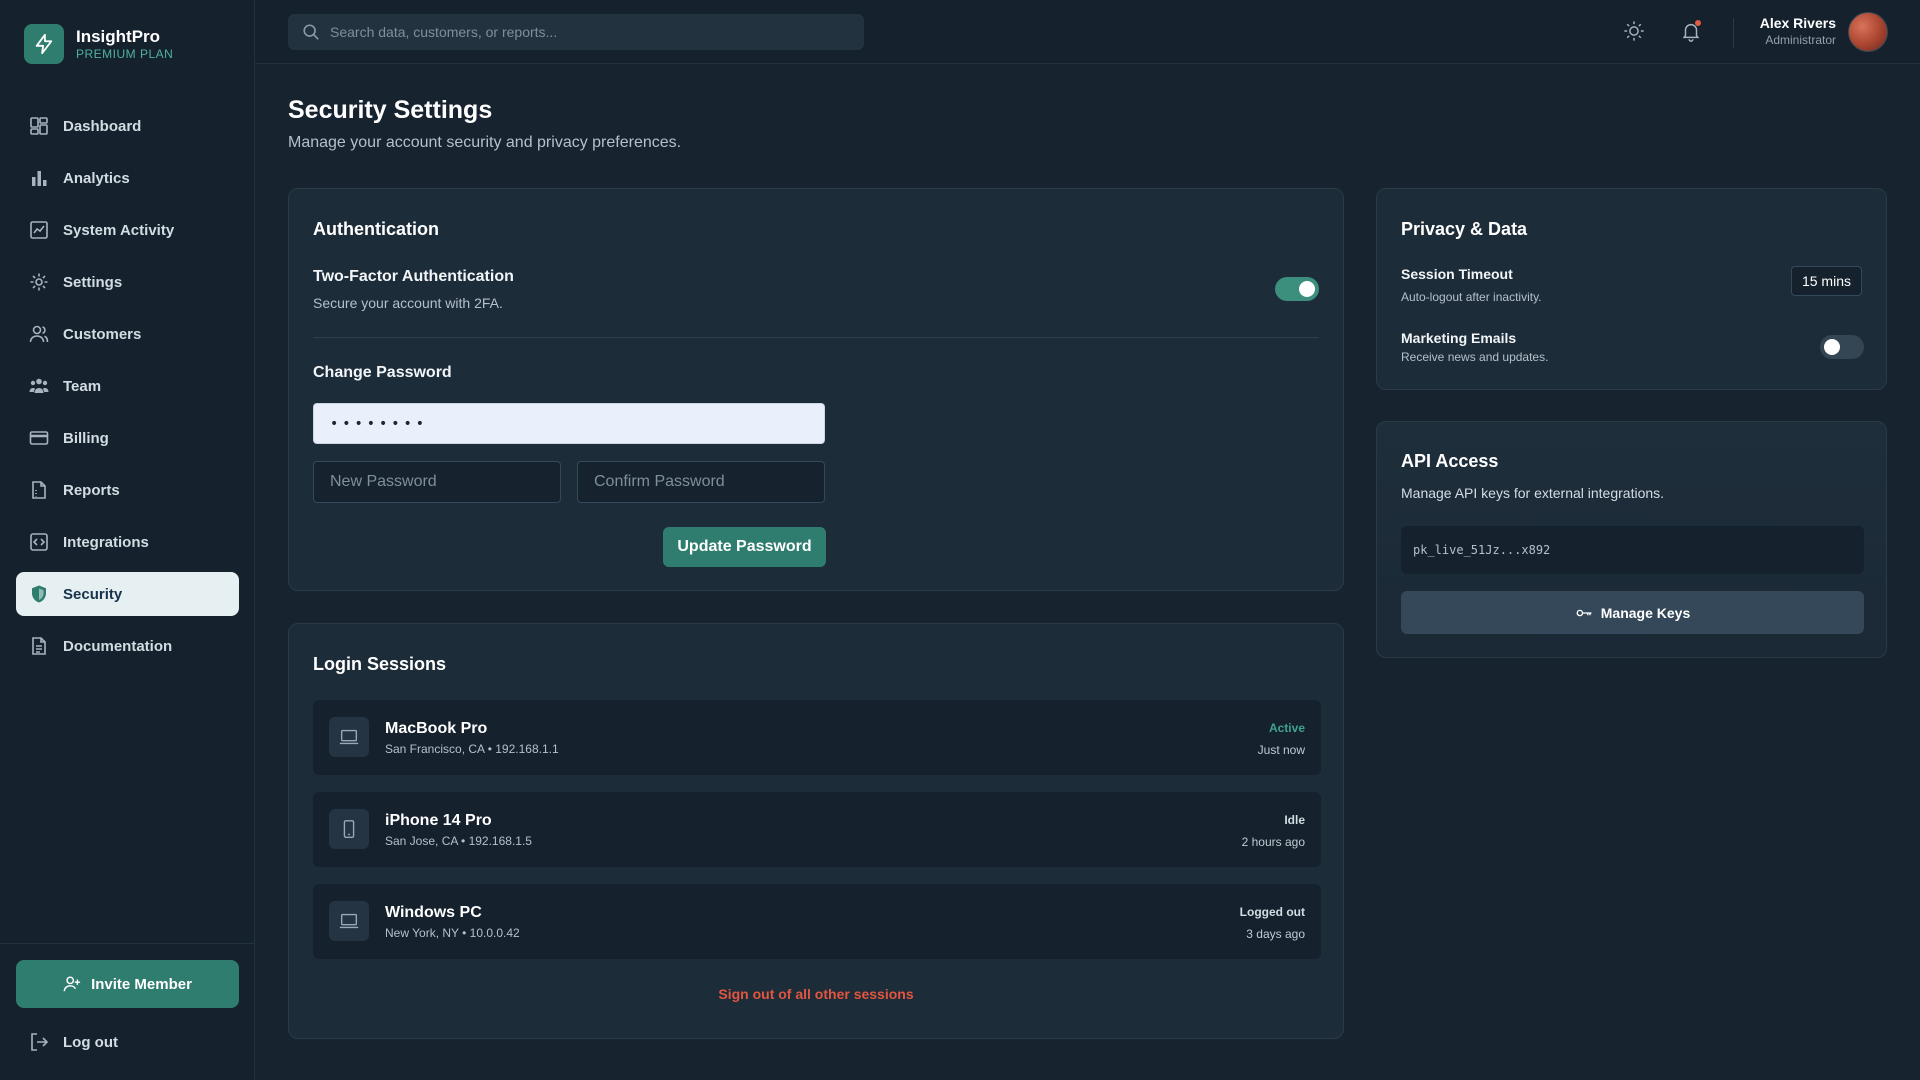  I want to click on sign-out-all-sessions-link: Sign out of all other sessions, so click(816, 994).